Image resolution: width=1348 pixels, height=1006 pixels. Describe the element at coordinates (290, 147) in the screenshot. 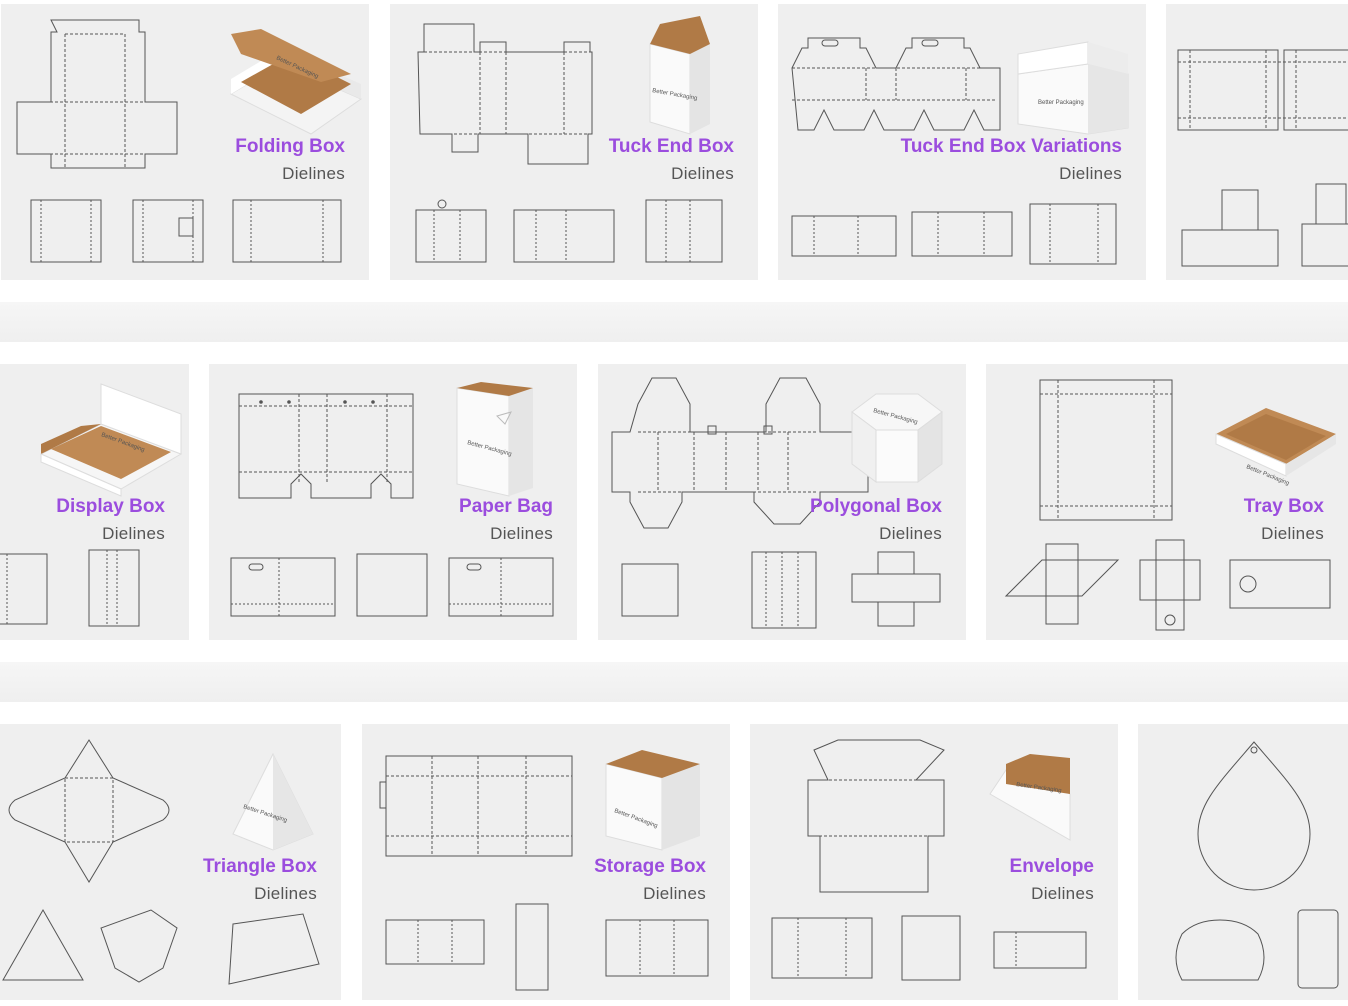

I see `card-title: Folding Box` at that location.